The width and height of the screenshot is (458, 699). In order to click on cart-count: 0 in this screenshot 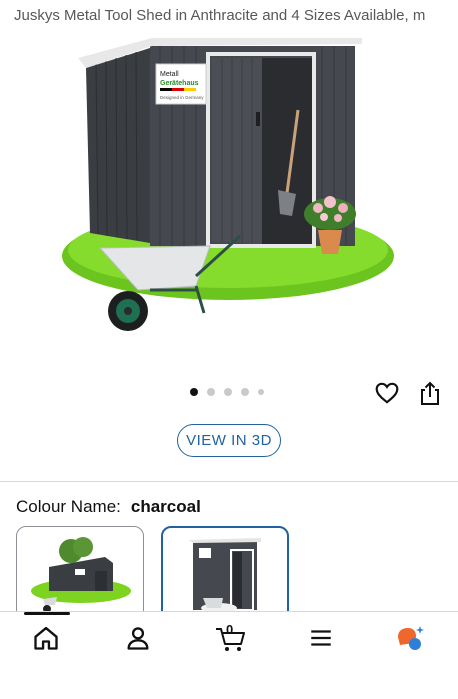, I will do `click(230, 629)`.